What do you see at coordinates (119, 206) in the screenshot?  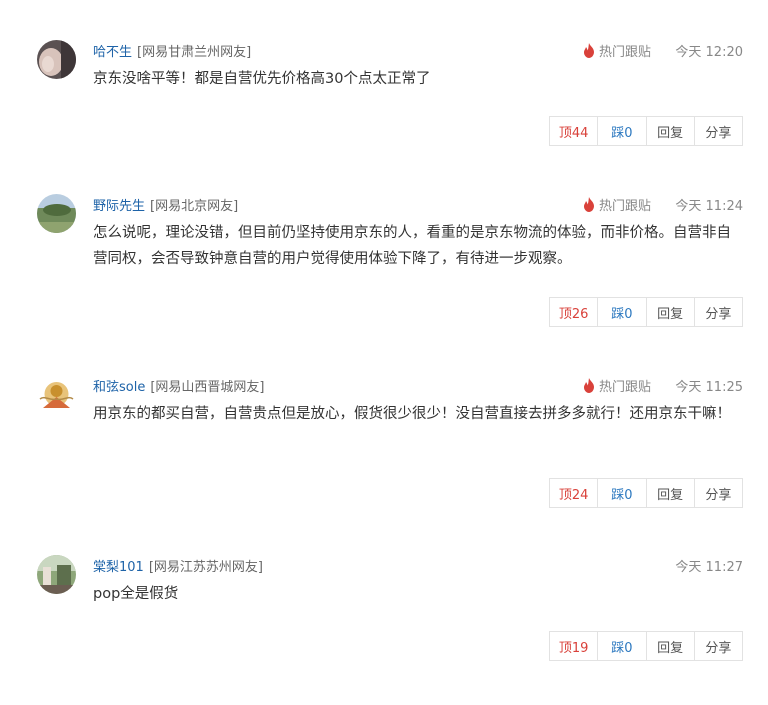 I see `username-text: 野际先生` at bounding box center [119, 206].